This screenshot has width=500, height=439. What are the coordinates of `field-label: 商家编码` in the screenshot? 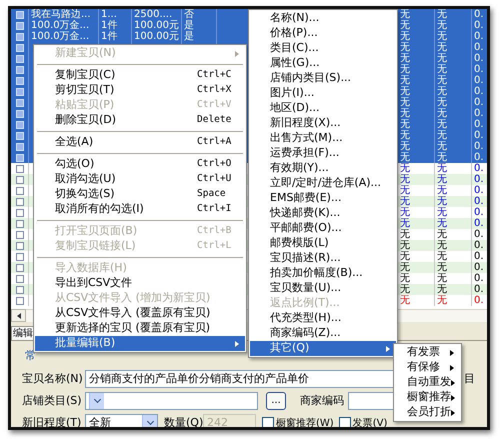 It's located at (322, 400).